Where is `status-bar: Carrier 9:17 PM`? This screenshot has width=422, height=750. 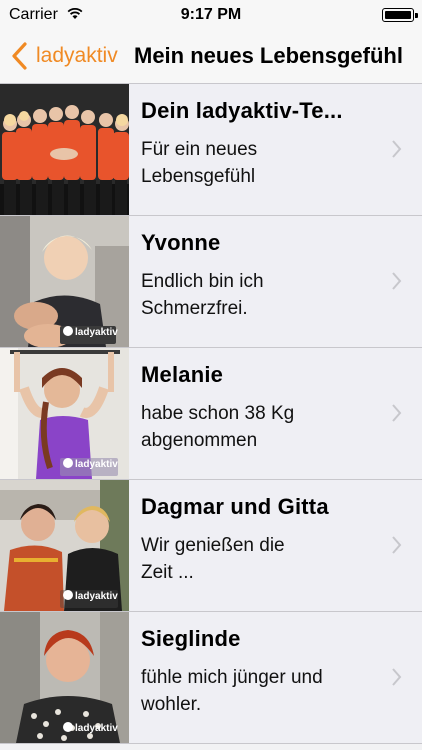
status-bar: Carrier 9:17 PM is located at coordinates (211, 15).